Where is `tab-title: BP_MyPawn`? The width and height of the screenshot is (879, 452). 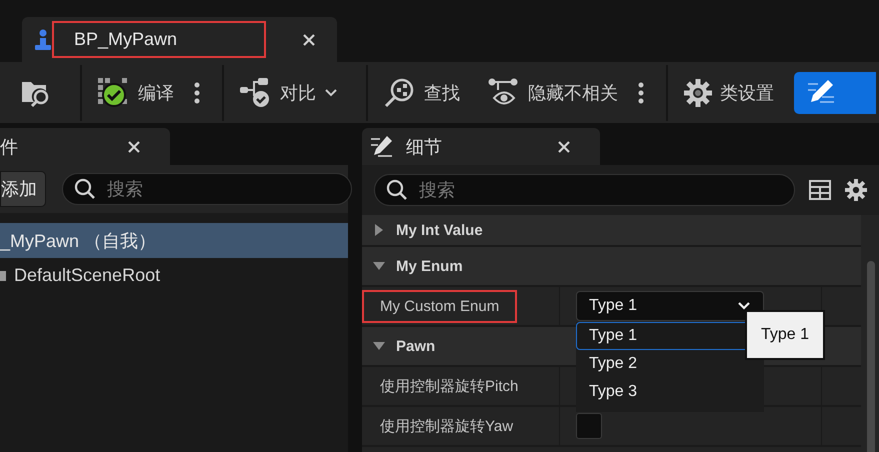
tab-title: BP_MyPawn is located at coordinates (159, 39).